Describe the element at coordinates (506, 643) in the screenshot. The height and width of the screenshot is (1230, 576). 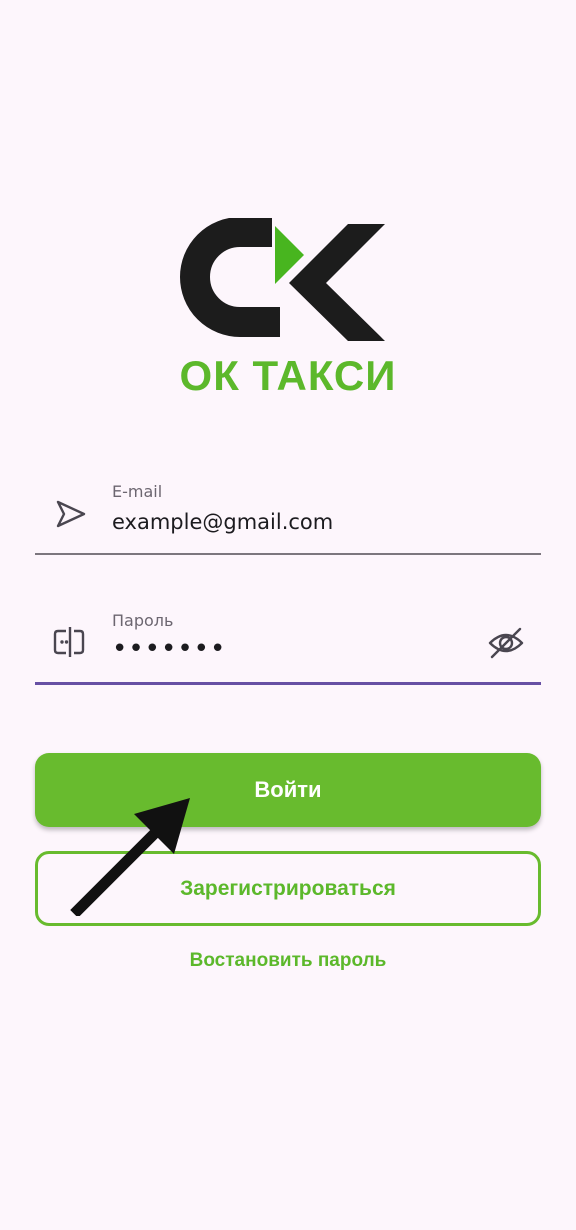
I see `eye-off-icon` at that location.